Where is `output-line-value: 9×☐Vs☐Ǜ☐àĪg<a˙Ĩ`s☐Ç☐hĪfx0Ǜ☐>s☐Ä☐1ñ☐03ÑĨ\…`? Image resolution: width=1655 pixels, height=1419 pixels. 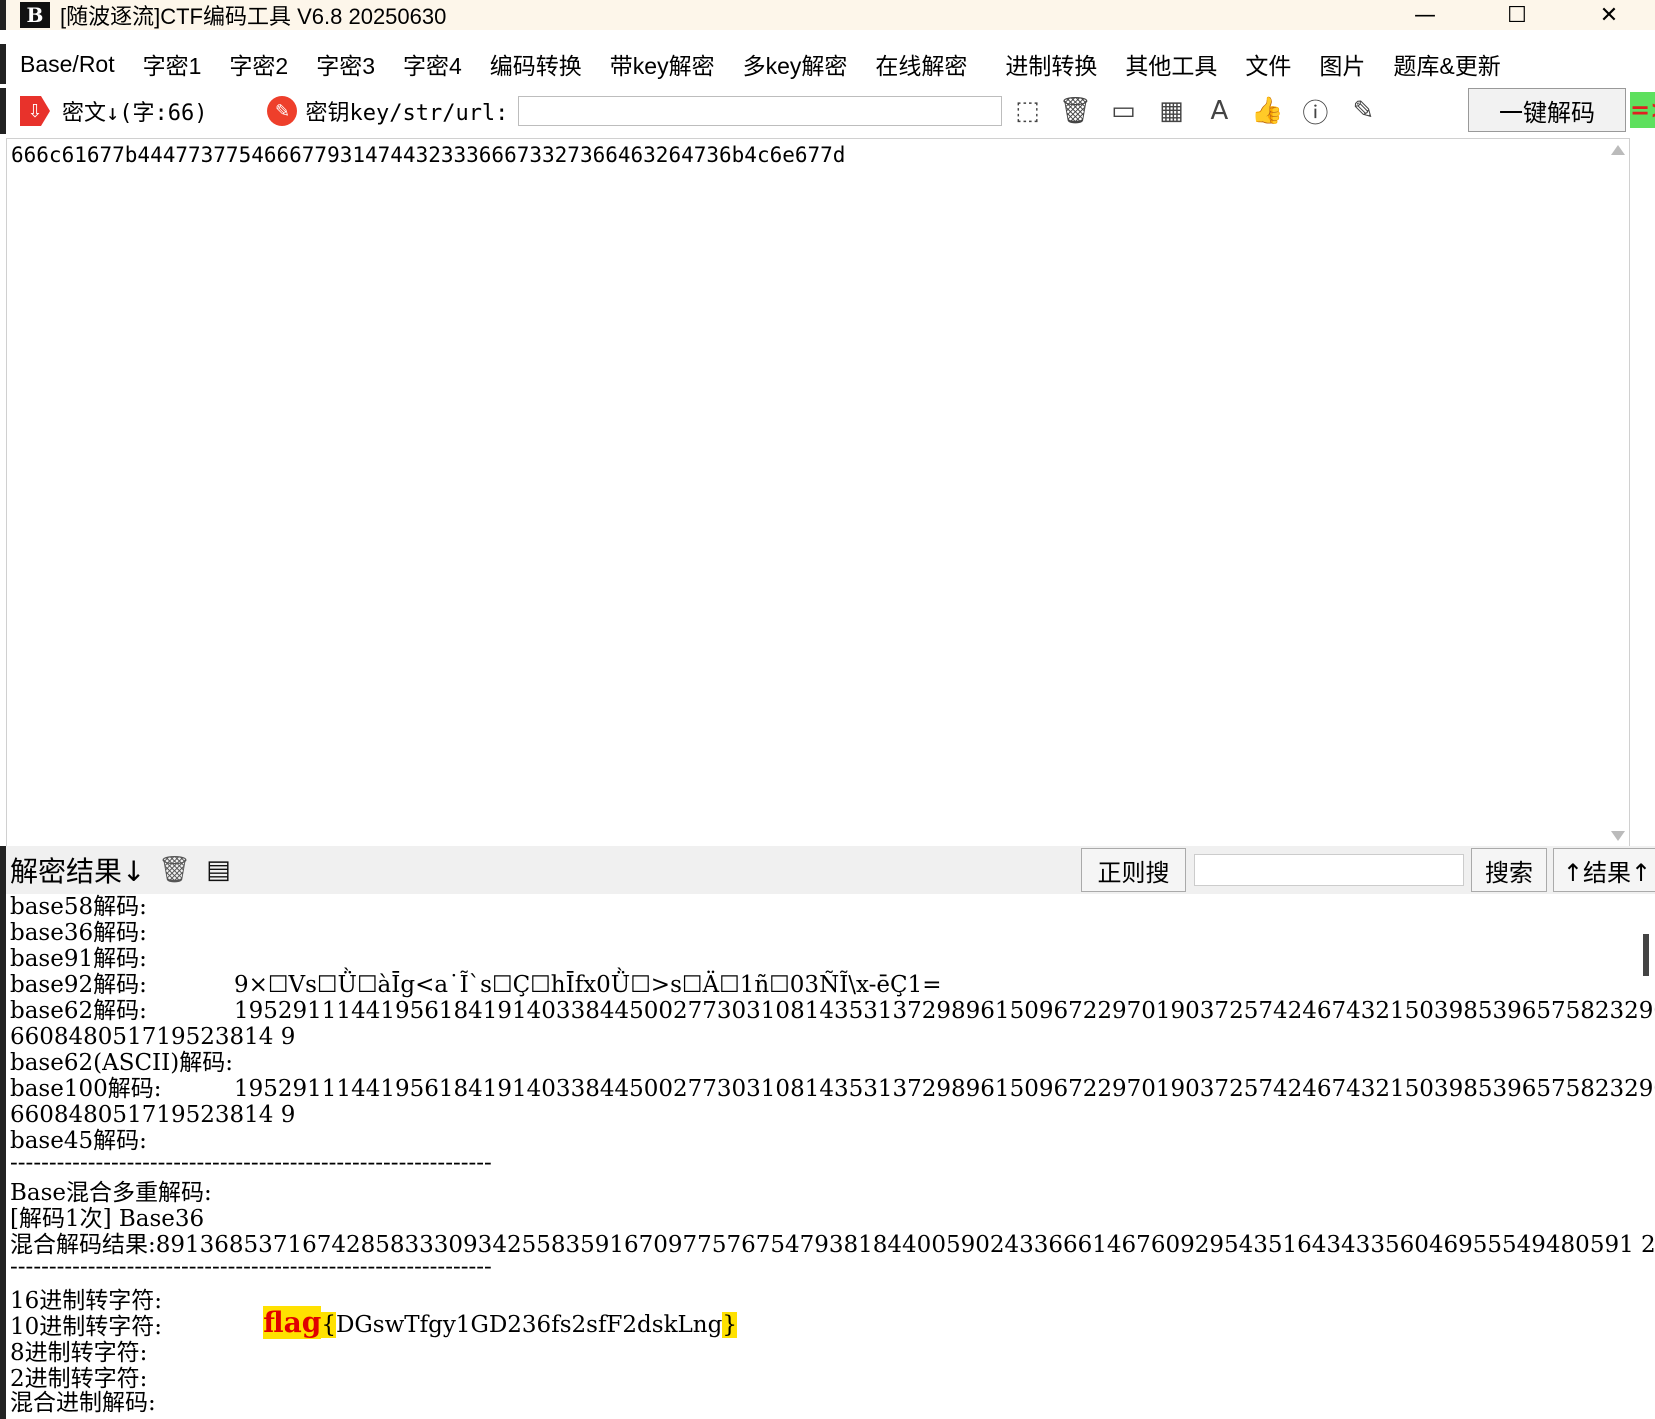 output-line-value: 9×☐Vs☐Ǜ☐àĪg<a˙Ĩ`s☐Ç☐hĪfx0Ǜ☐>s☐Ä☐1ñ☐03ÑĨ\… is located at coordinates (588, 985).